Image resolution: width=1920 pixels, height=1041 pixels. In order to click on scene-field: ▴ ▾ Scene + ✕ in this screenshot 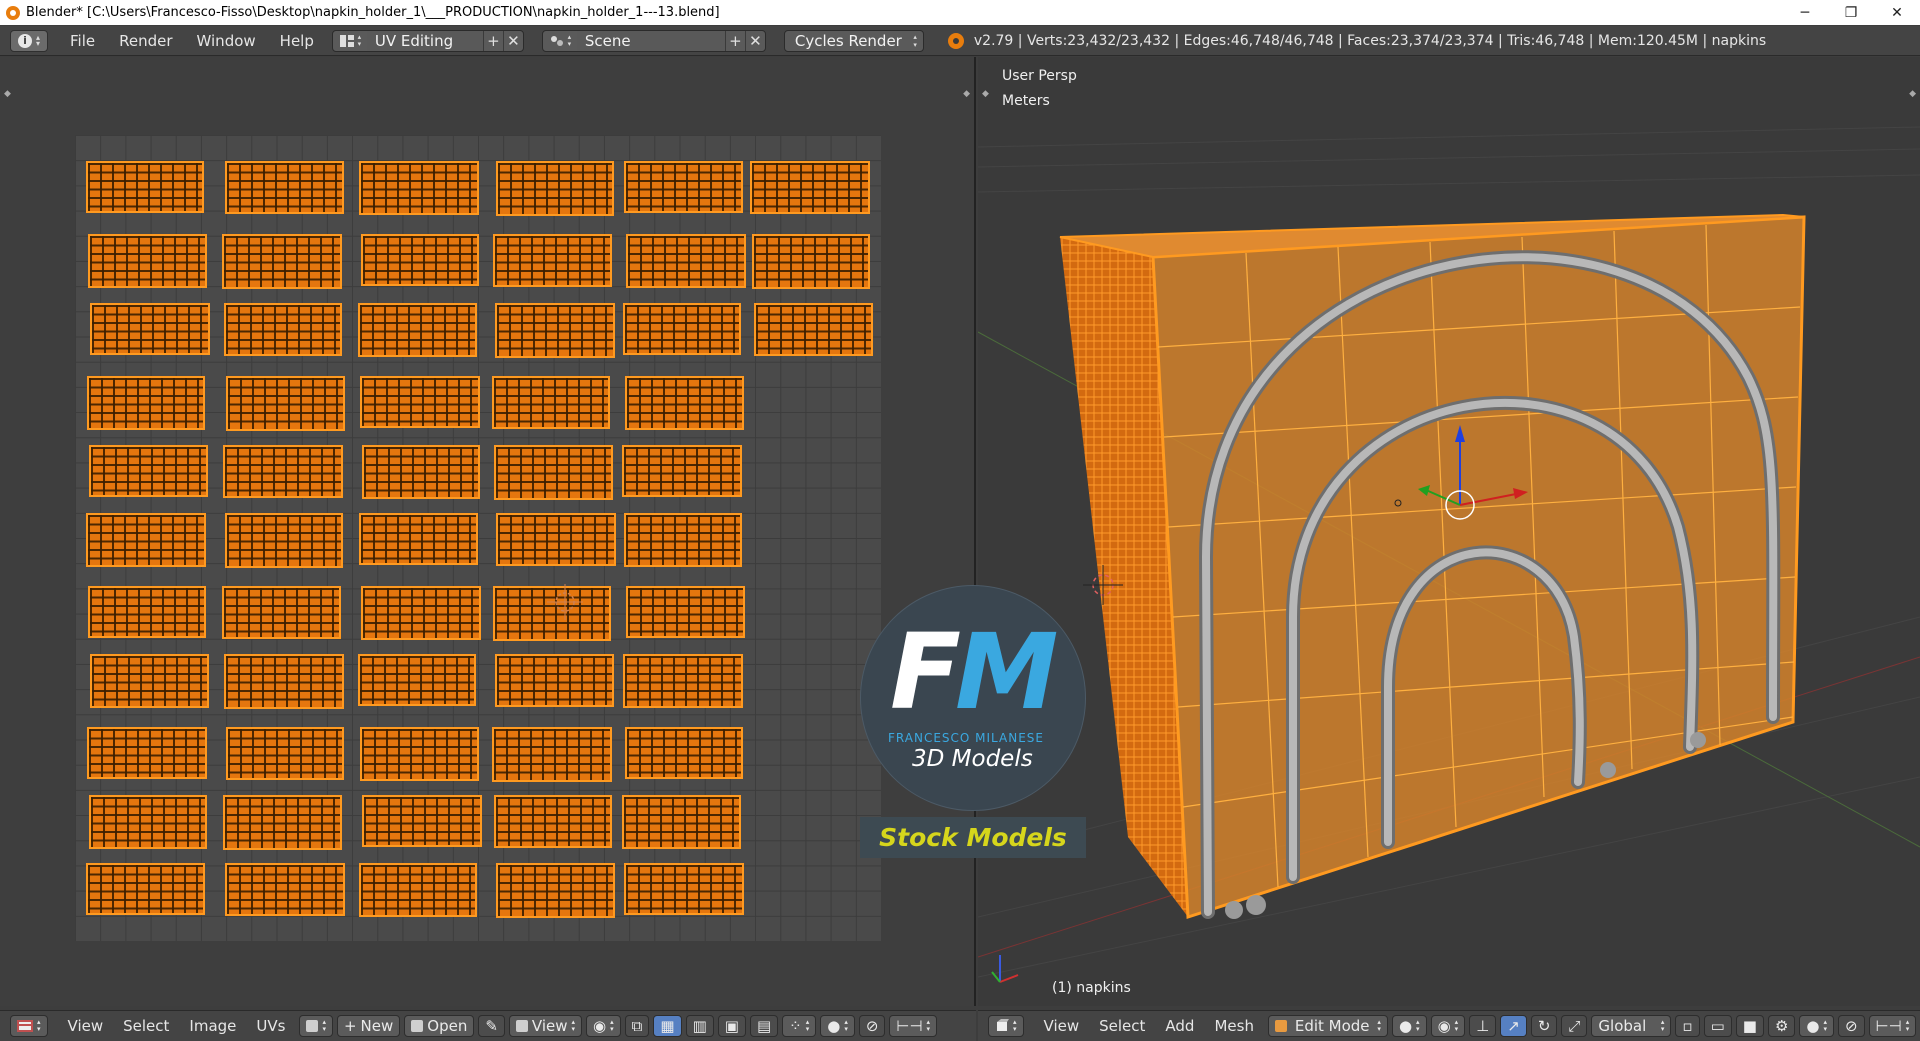, I will do `click(653, 40)`.